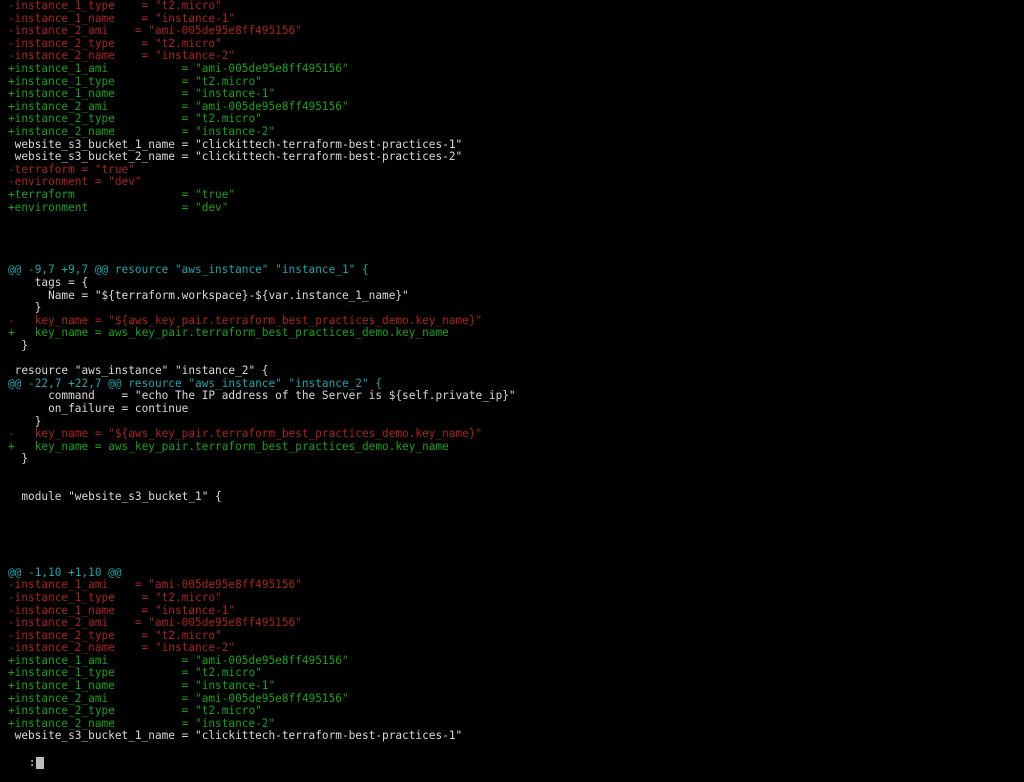 The image size is (1024, 782). What do you see at coordinates (135, 711) in the screenshot?
I see `diff-line-add: +instance_2_type = "t2.micro"` at bounding box center [135, 711].